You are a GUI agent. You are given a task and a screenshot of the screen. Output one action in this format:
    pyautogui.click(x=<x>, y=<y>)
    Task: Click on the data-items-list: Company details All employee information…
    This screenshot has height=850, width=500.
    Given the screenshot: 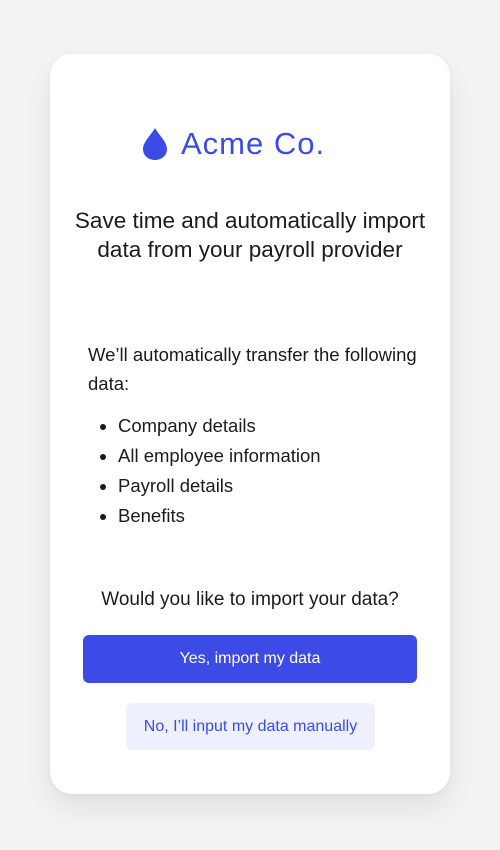 What is the action you would take?
    pyautogui.click(x=204, y=471)
    